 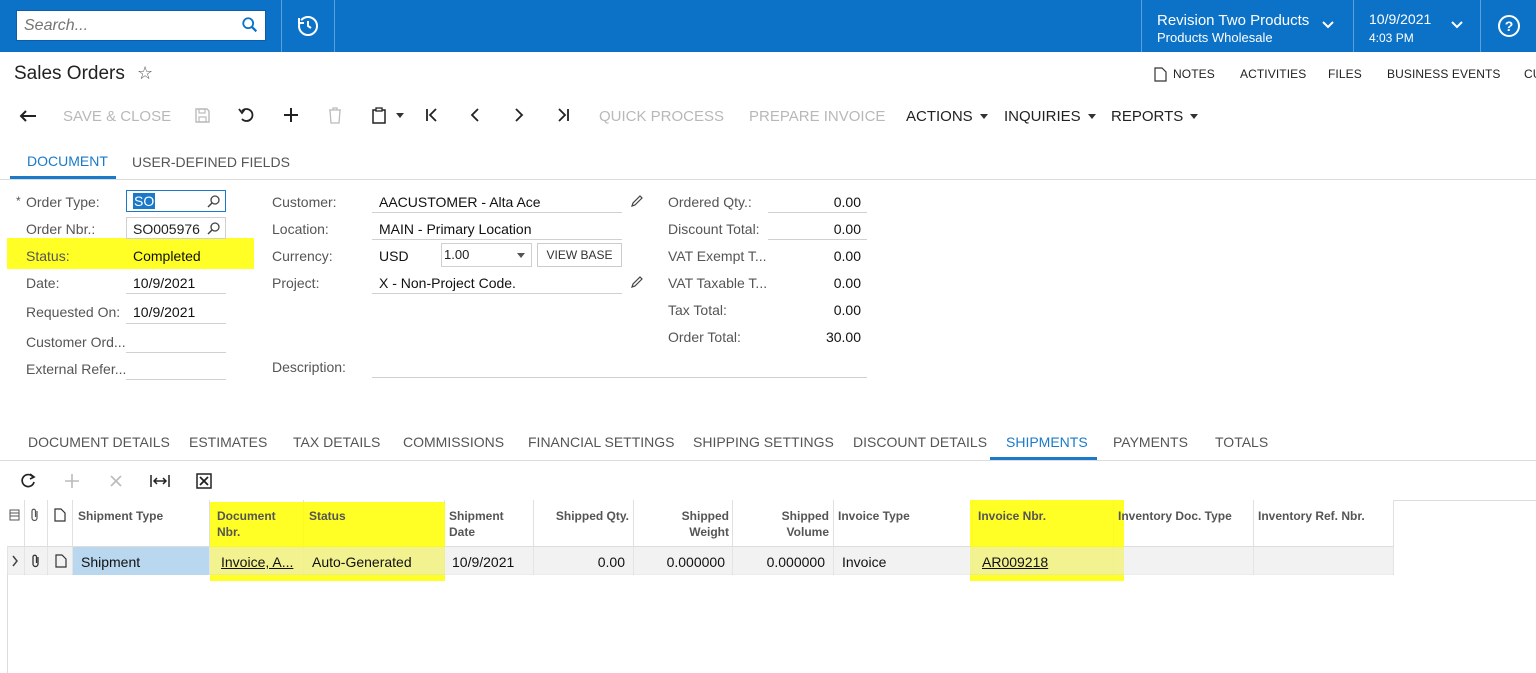 What do you see at coordinates (680, 562) in the screenshot?
I see `cell-shipped-weight: 0.000000` at bounding box center [680, 562].